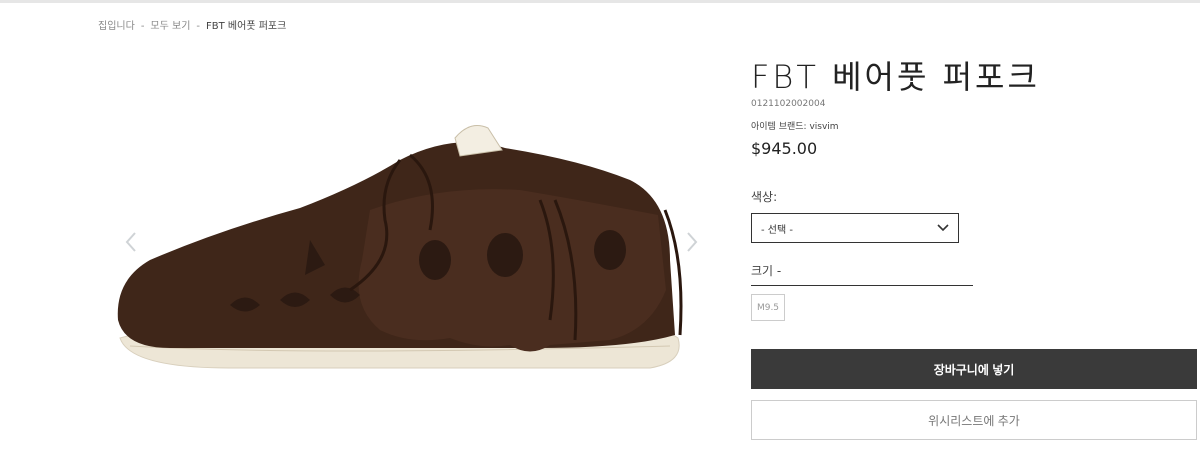 This screenshot has width=1200, height=452. I want to click on size-label: 크기 -, so click(862, 274).